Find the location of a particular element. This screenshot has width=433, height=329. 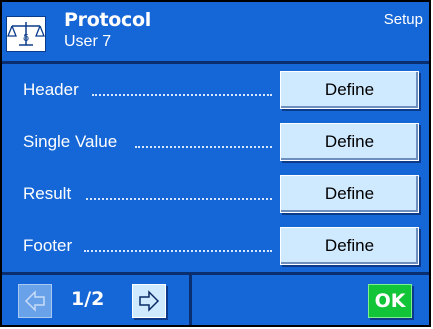

list-item-result: Result Define is located at coordinates (215, 193).